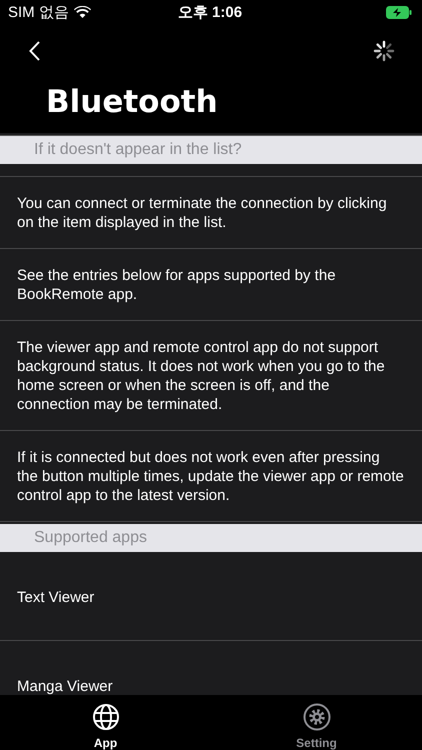 This screenshot has height=750, width=422. What do you see at coordinates (211, 476) in the screenshot?
I see `info-text: If it is connected but does not work even after pressing the button multiple times, update the viewer app or remote control app to the latest version.` at bounding box center [211, 476].